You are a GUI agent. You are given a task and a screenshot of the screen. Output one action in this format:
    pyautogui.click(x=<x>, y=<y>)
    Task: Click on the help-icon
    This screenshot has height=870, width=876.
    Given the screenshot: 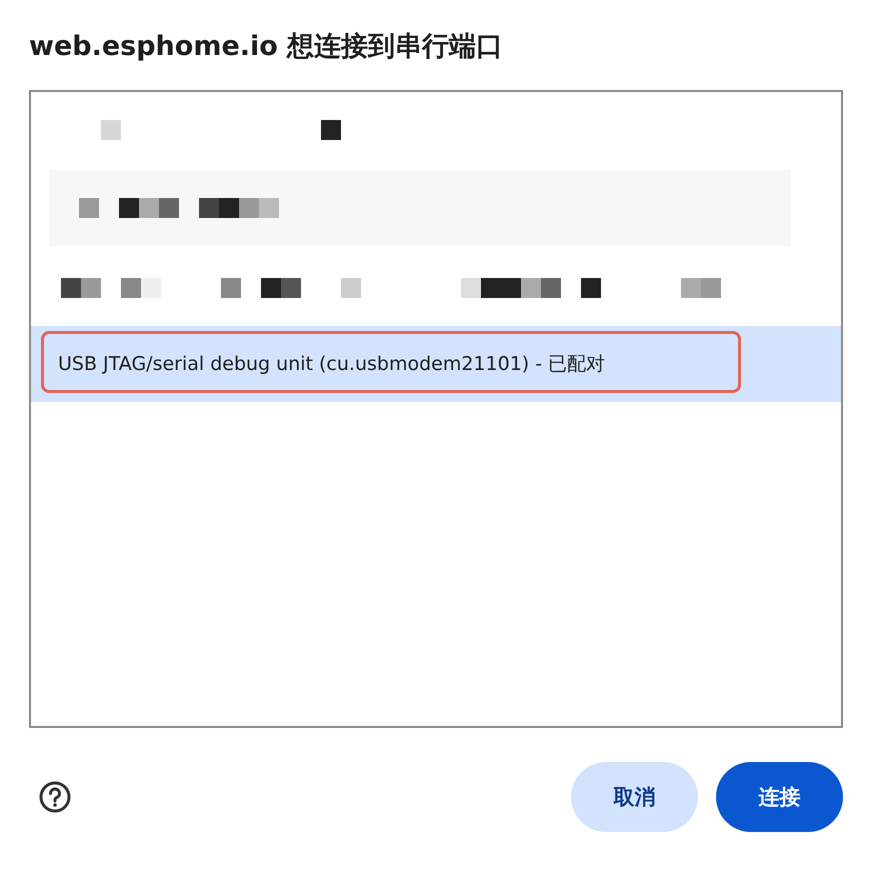 What is the action you would take?
    pyautogui.click(x=55, y=797)
    